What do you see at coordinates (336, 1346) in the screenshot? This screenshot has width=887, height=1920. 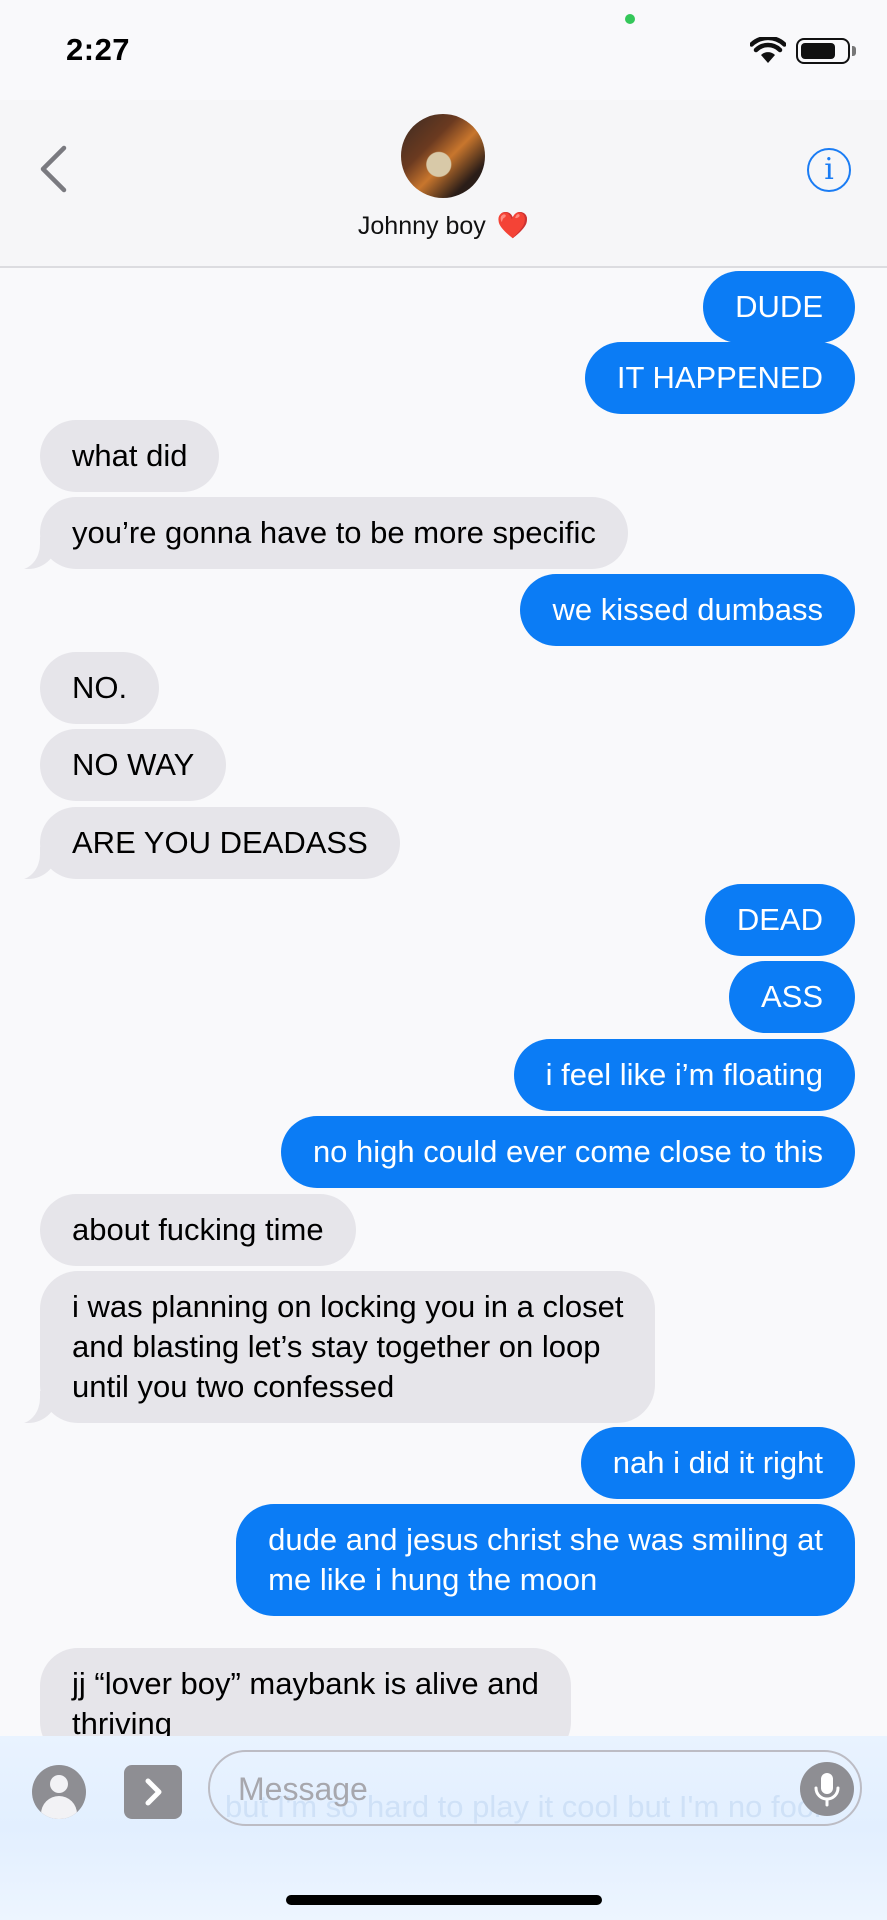 I see `message-text-line: and blasting let’s stay together on loop` at bounding box center [336, 1346].